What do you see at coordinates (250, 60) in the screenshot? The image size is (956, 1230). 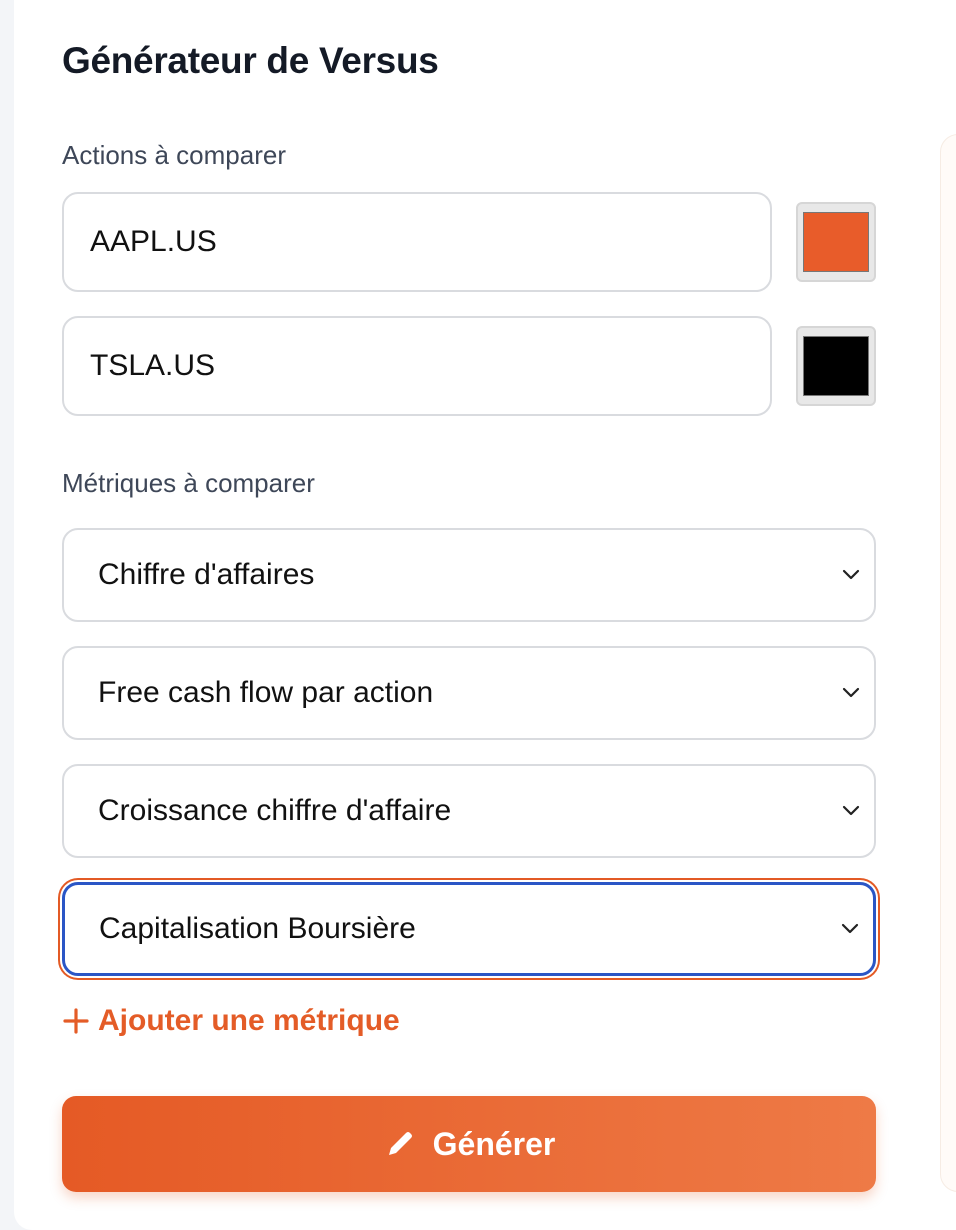 I see `page-title: Générateur de Versus` at bounding box center [250, 60].